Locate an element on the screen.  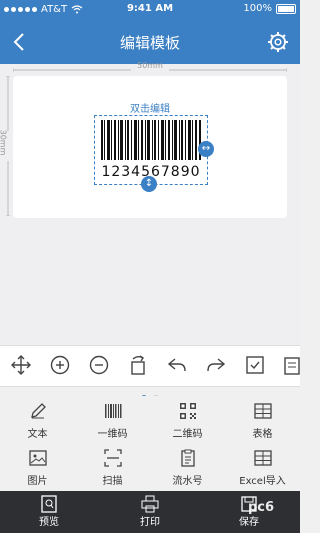
edit-toolbar is located at coordinates (150, 366).